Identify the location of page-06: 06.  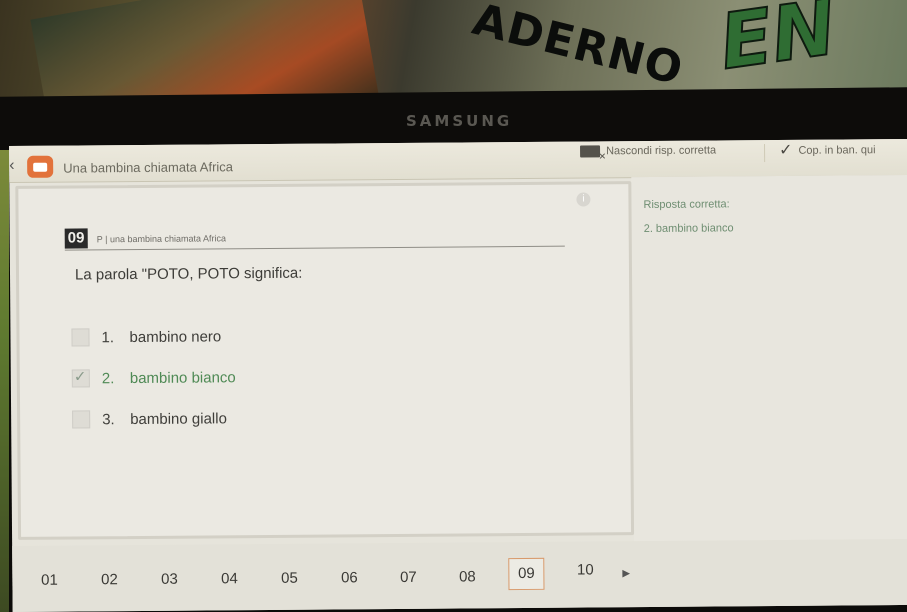
(349, 578).